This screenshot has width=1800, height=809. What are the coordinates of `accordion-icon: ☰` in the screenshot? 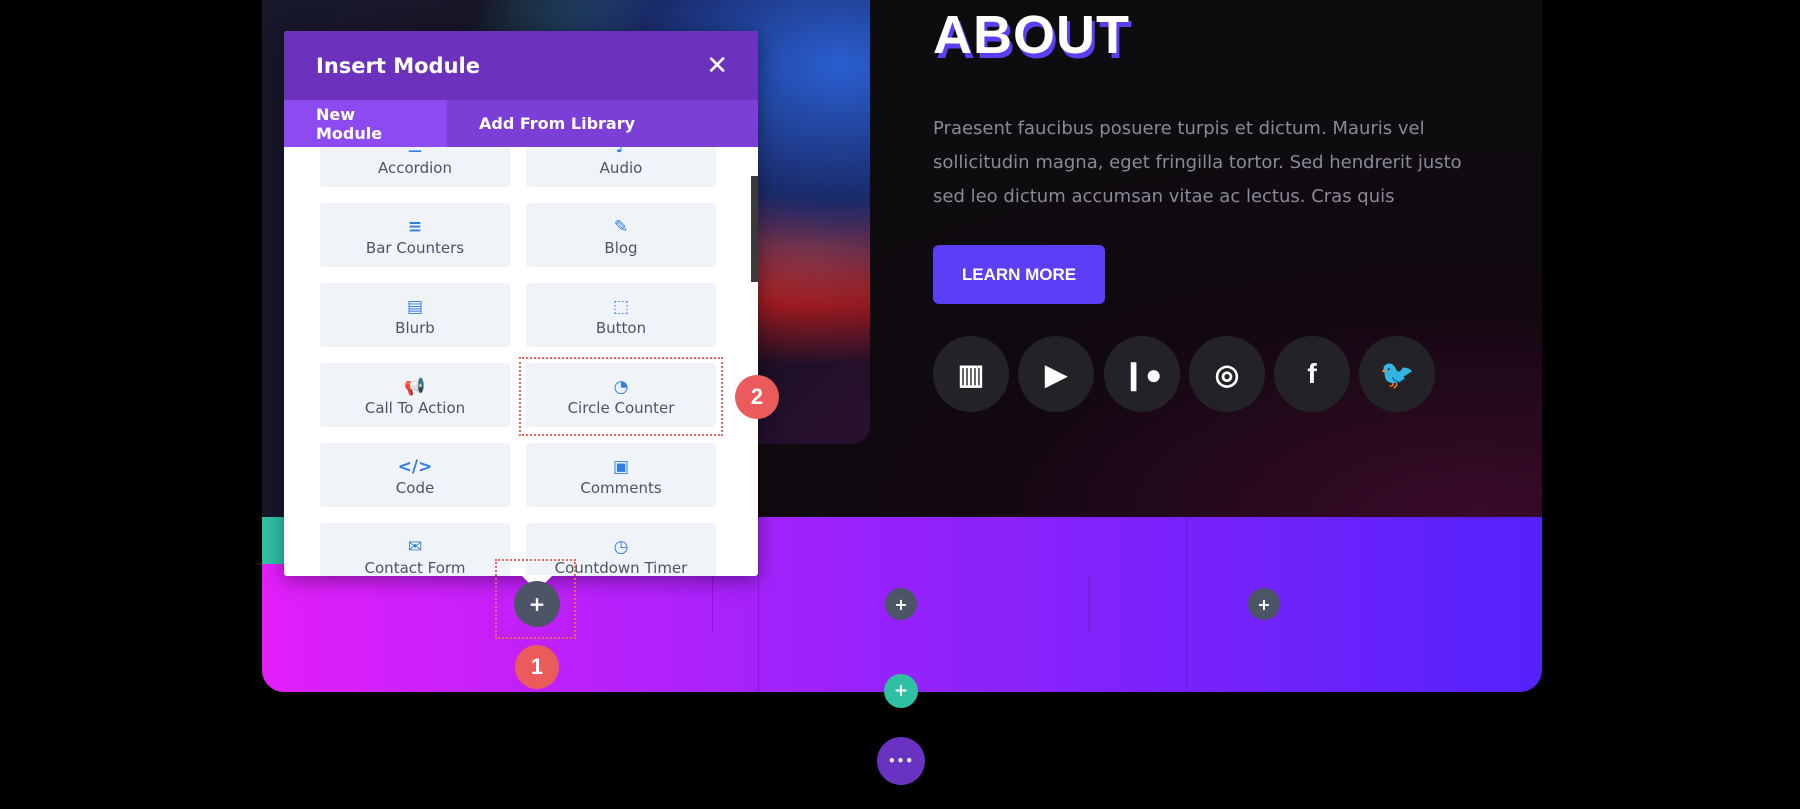 It's located at (415, 152).